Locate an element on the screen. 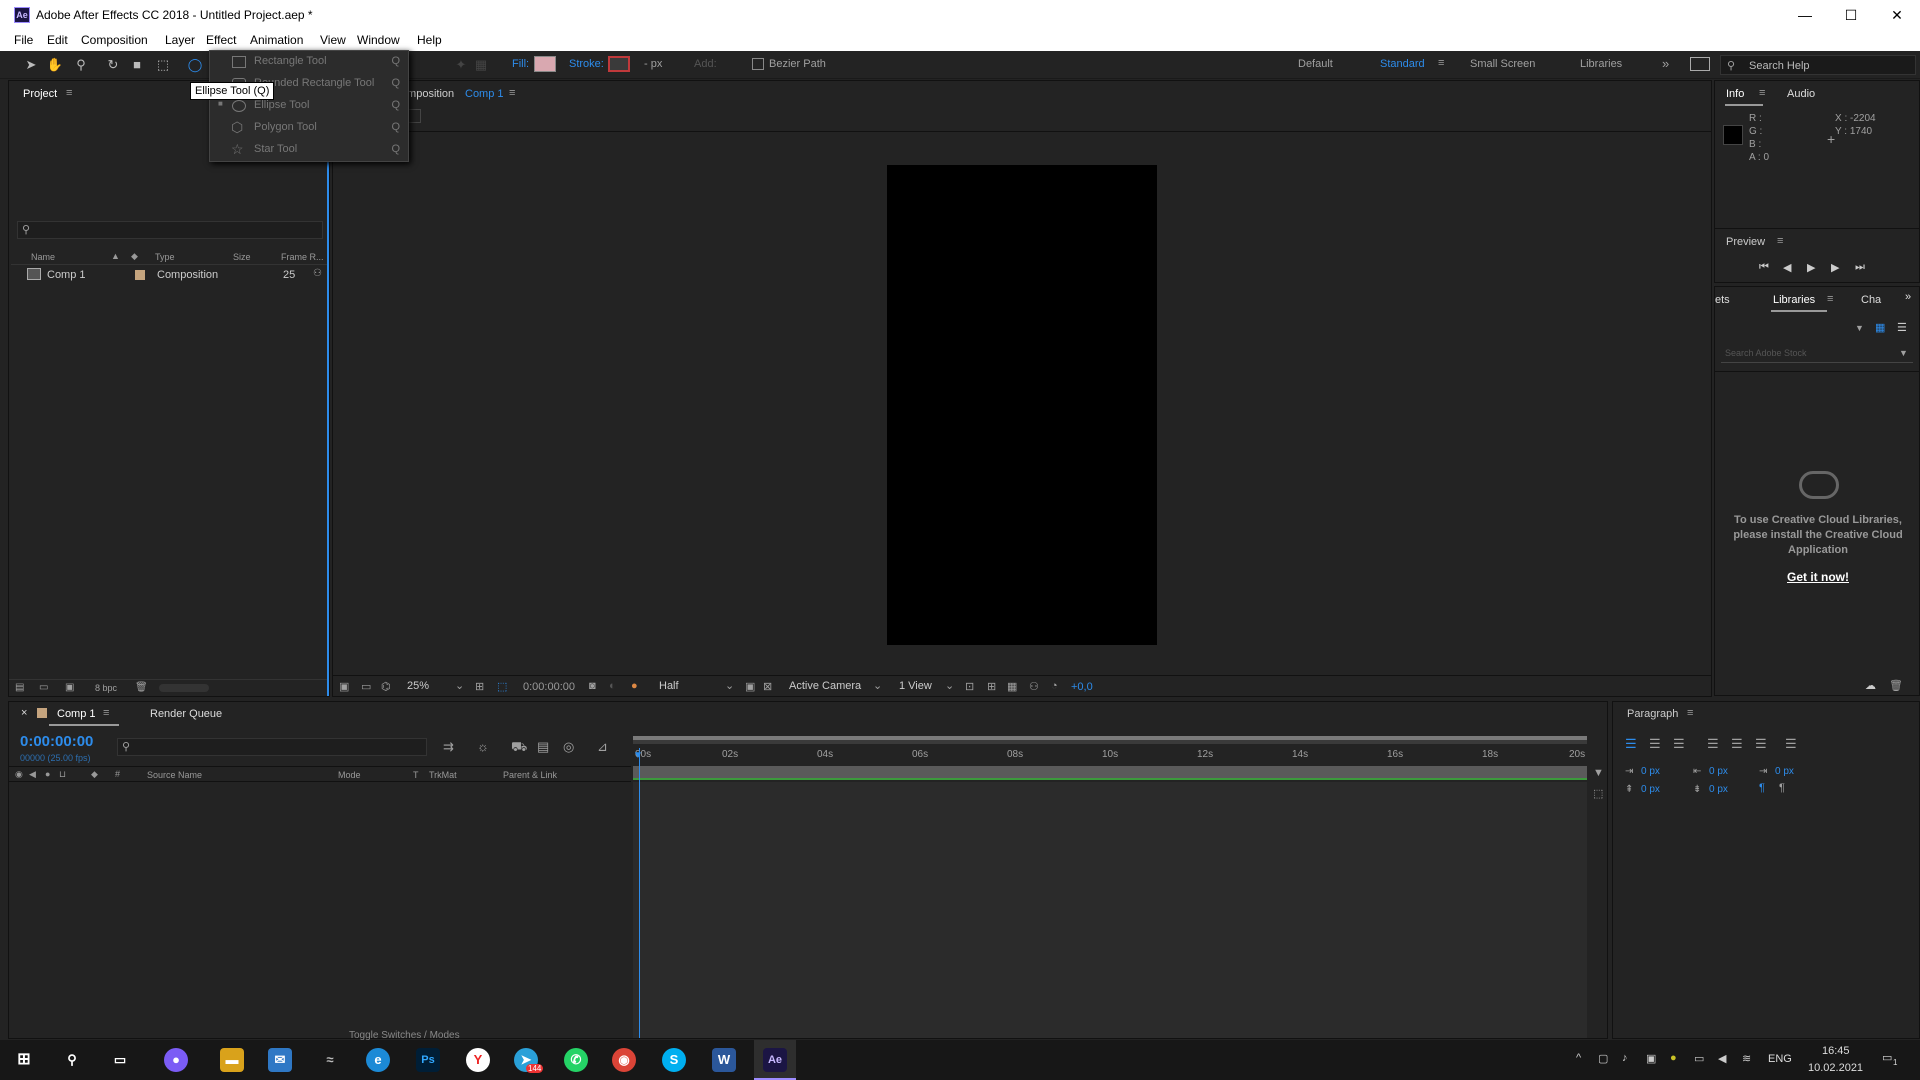 This screenshot has height=1080, width=1920. sort-arrow-icon: ▲ is located at coordinates (115, 256).